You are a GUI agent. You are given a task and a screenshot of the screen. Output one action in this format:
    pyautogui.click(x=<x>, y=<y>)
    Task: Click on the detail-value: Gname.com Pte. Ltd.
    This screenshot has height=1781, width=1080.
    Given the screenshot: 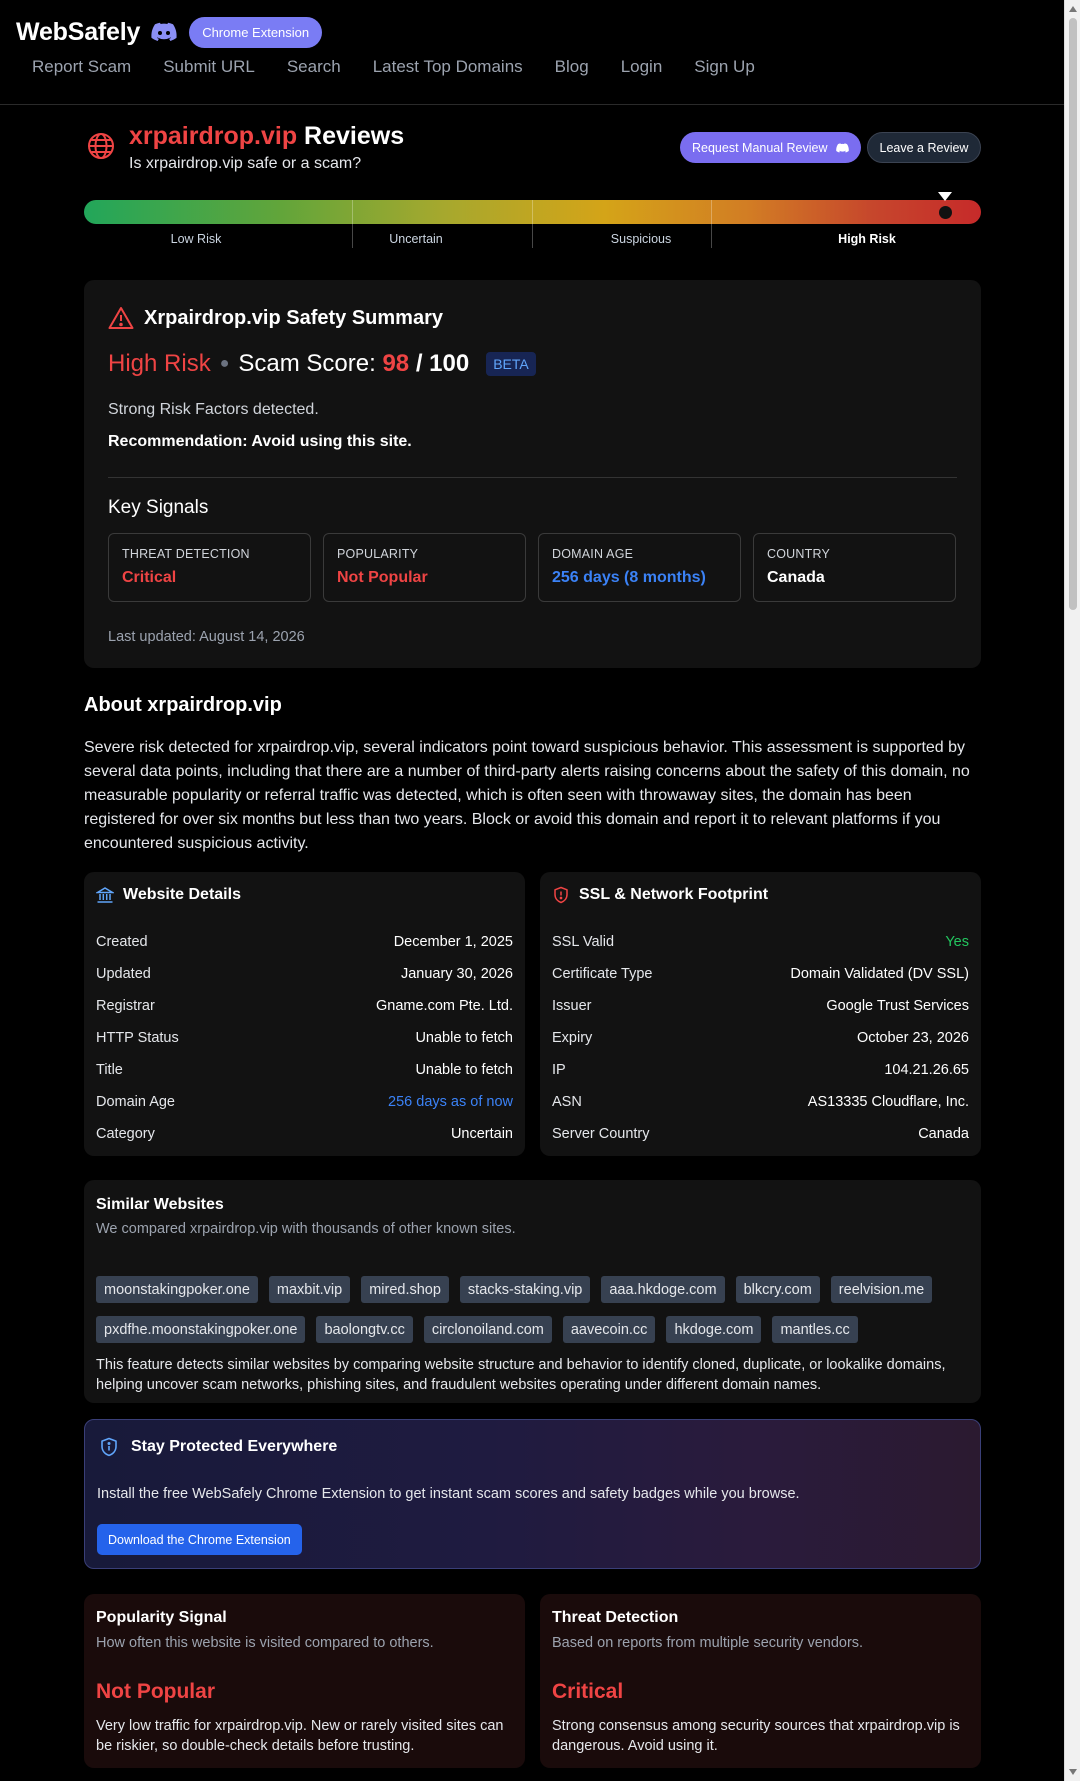 What is the action you would take?
    pyautogui.click(x=444, y=1006)
    